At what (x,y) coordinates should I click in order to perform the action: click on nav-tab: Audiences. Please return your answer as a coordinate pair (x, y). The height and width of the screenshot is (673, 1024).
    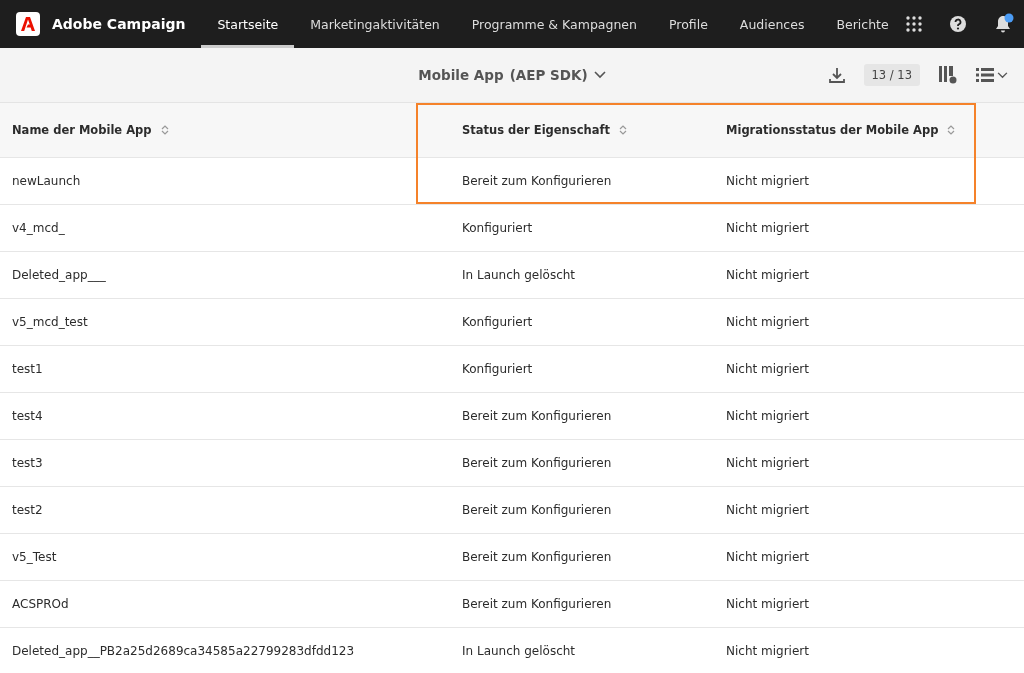
    Looking at the image, I should click on (772, 24).